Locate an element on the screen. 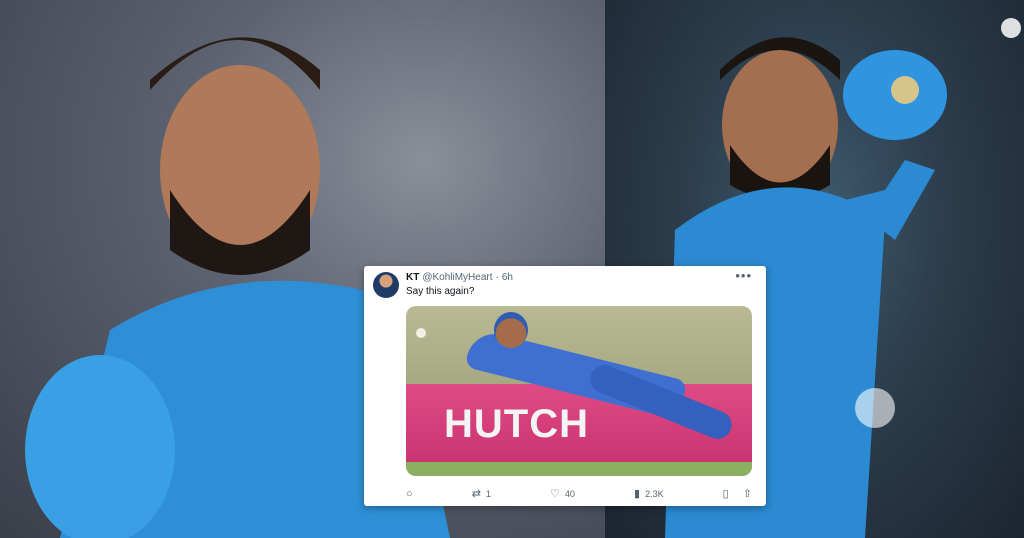 The height and width of the screenshot is (538, 1024). tweet-text: Say this again? is located at coordinates (440, 291).